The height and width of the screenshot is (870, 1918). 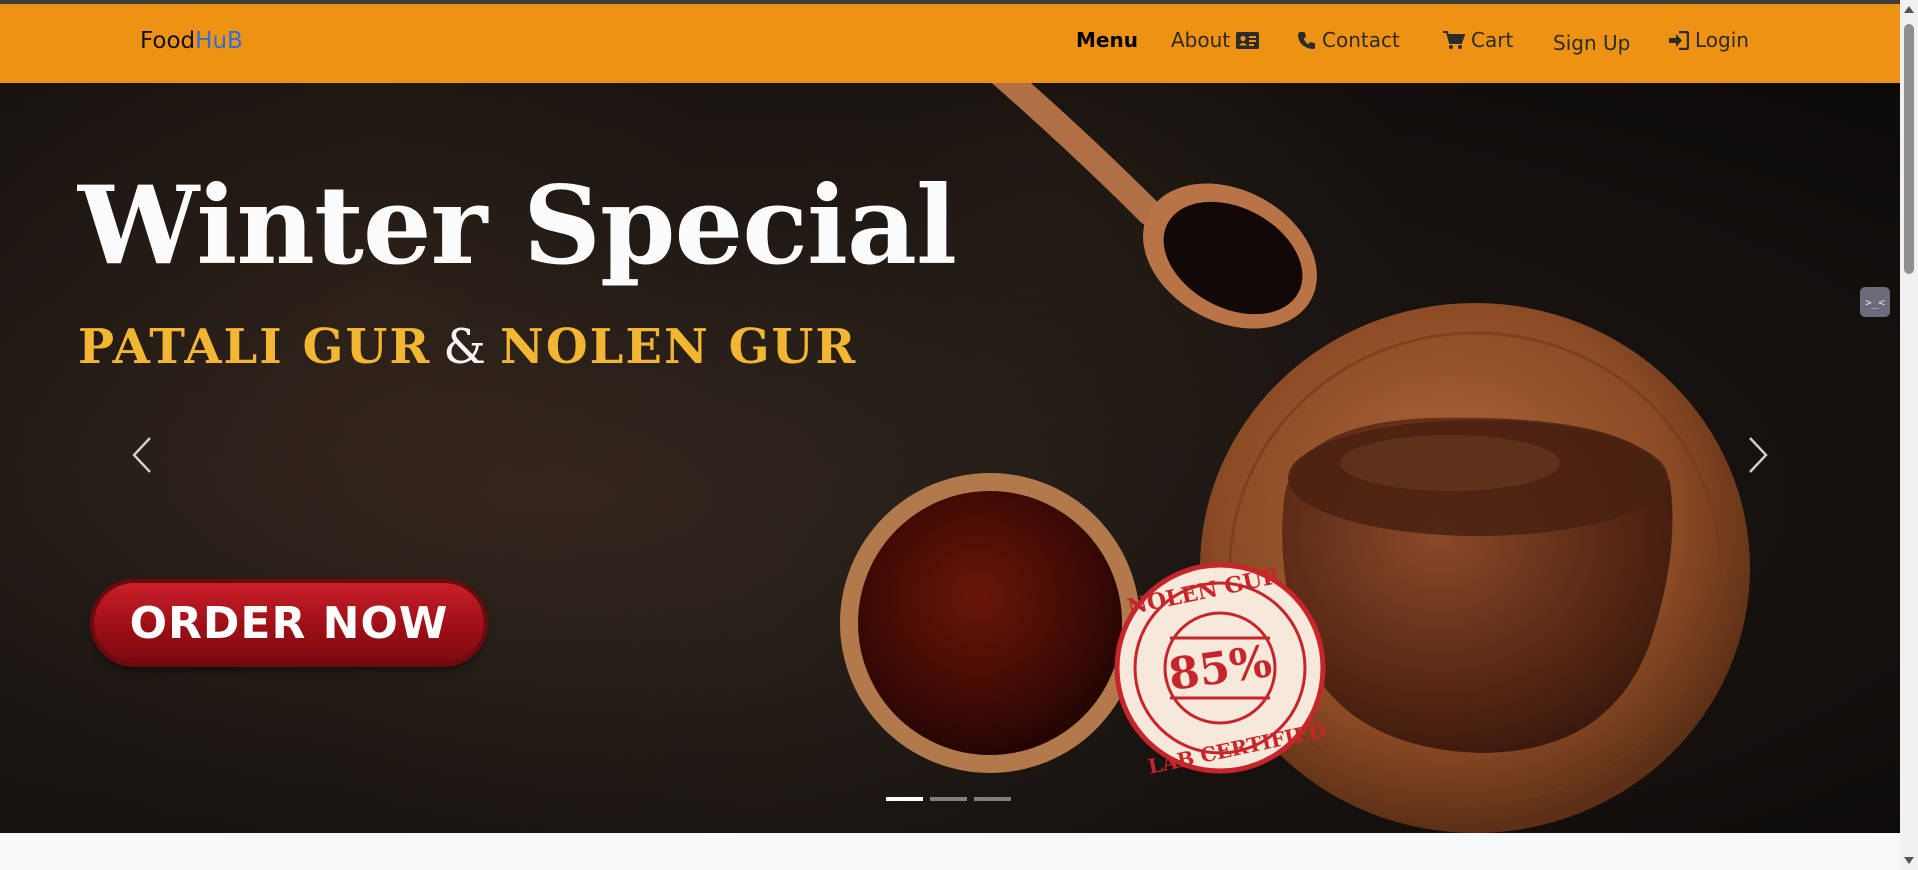 I want to click on spoon-handle, so click(x=1077, y=154).